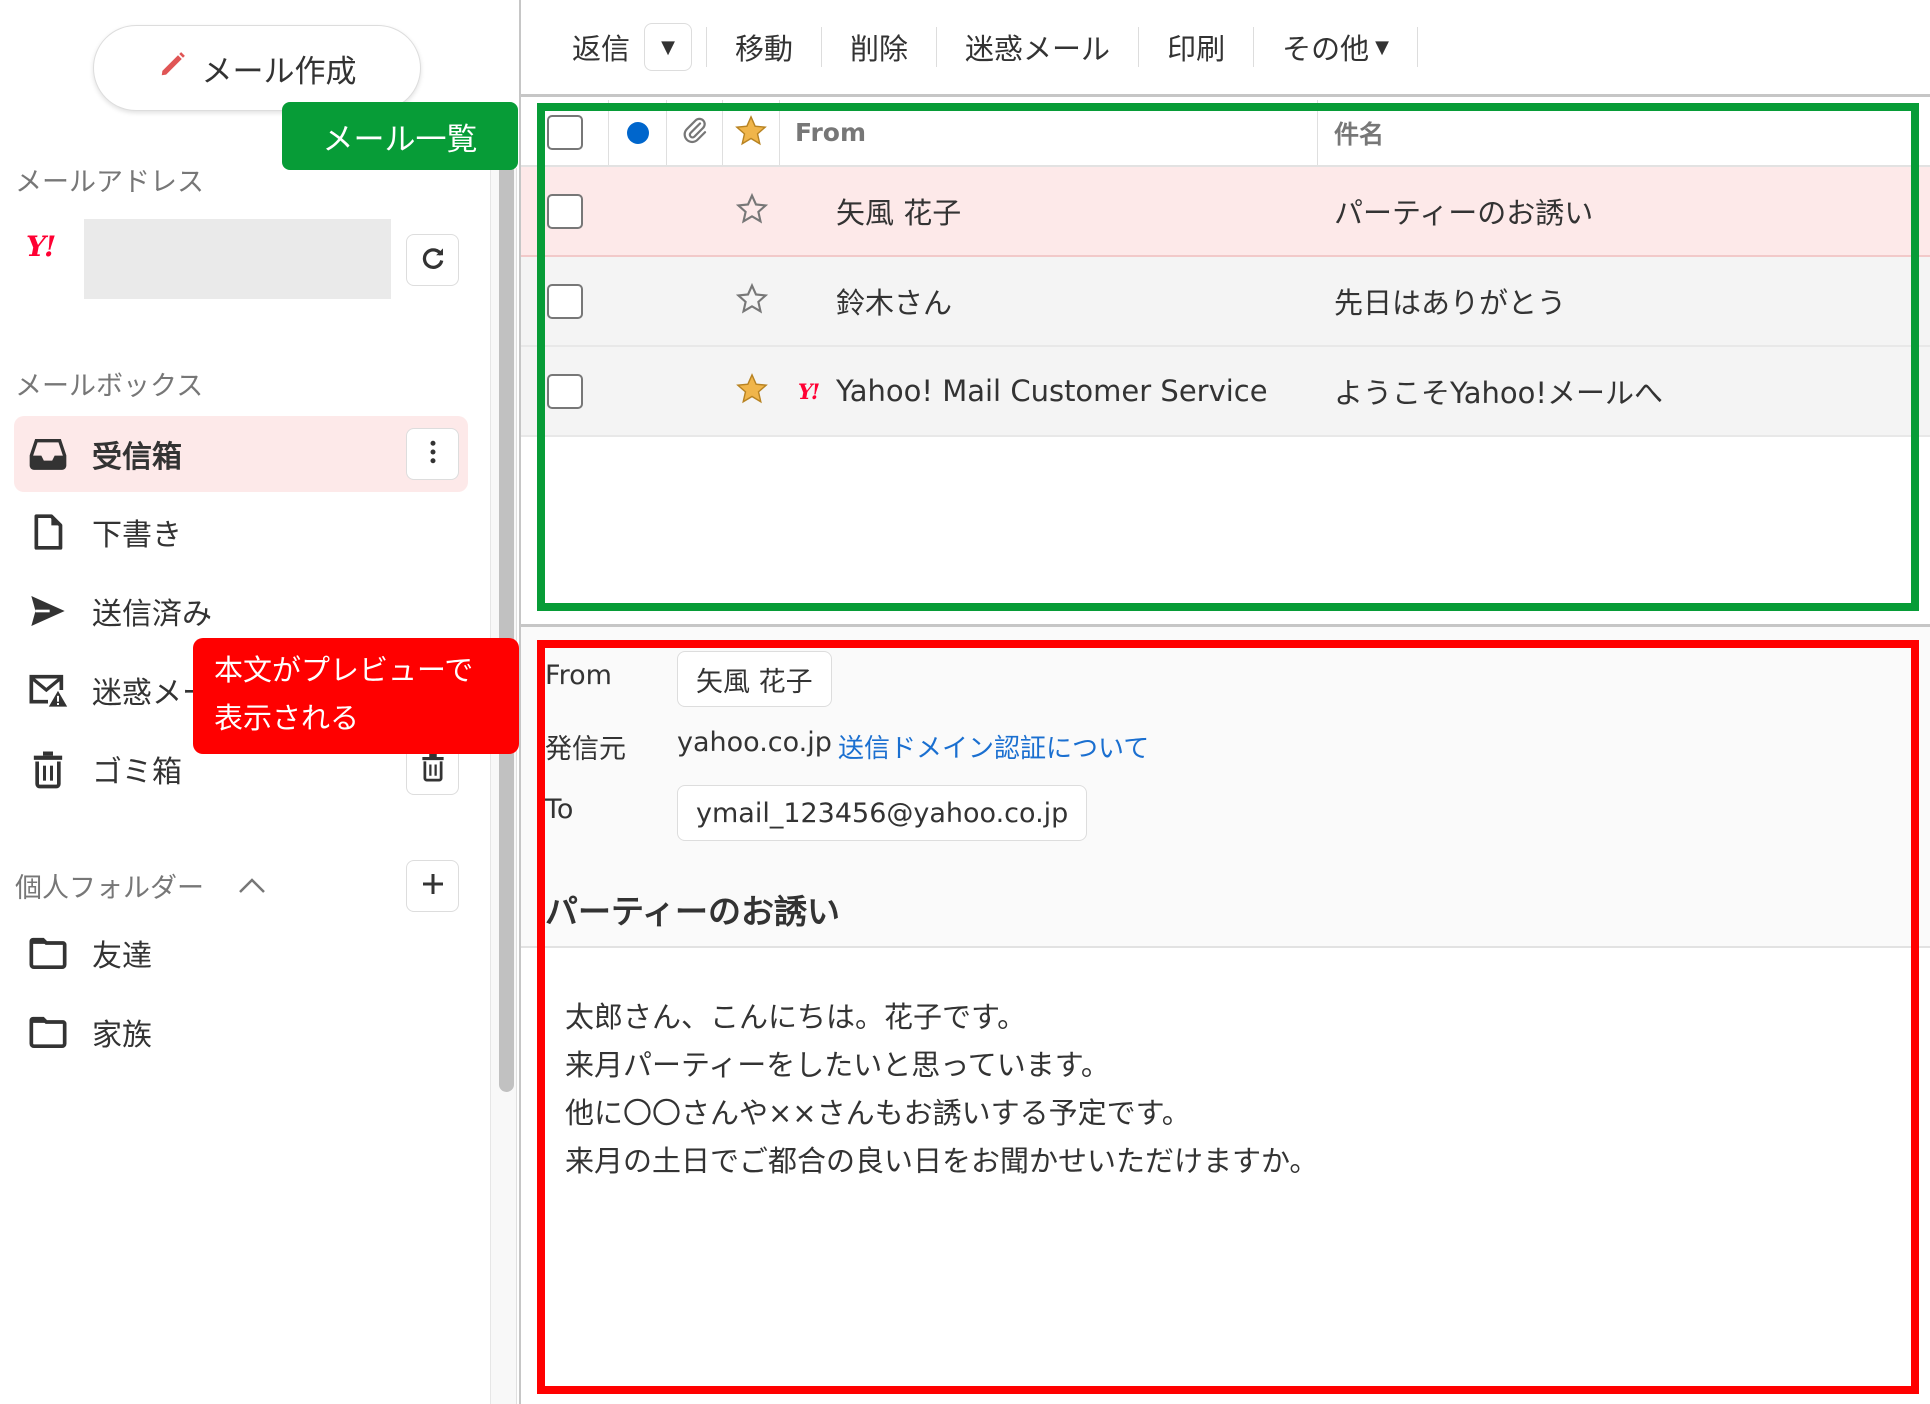 The width and height of the screenshot is (1930, 1404). I want to click on more-button: その他 ▼, so click(1336, 47).